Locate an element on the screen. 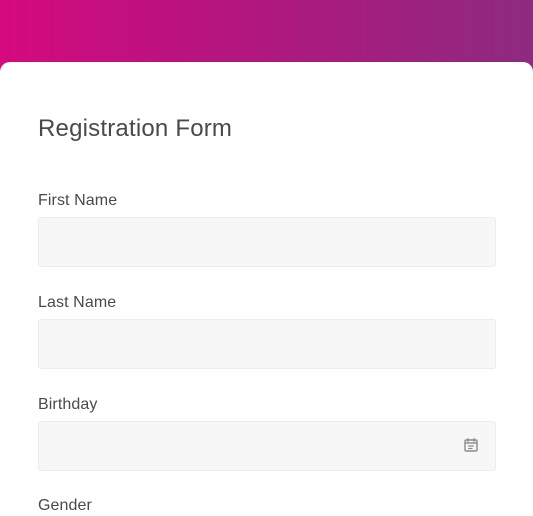 This screenshot has width=533, height=516. last-name-label: Last Name is located at coordinates (77, 302).